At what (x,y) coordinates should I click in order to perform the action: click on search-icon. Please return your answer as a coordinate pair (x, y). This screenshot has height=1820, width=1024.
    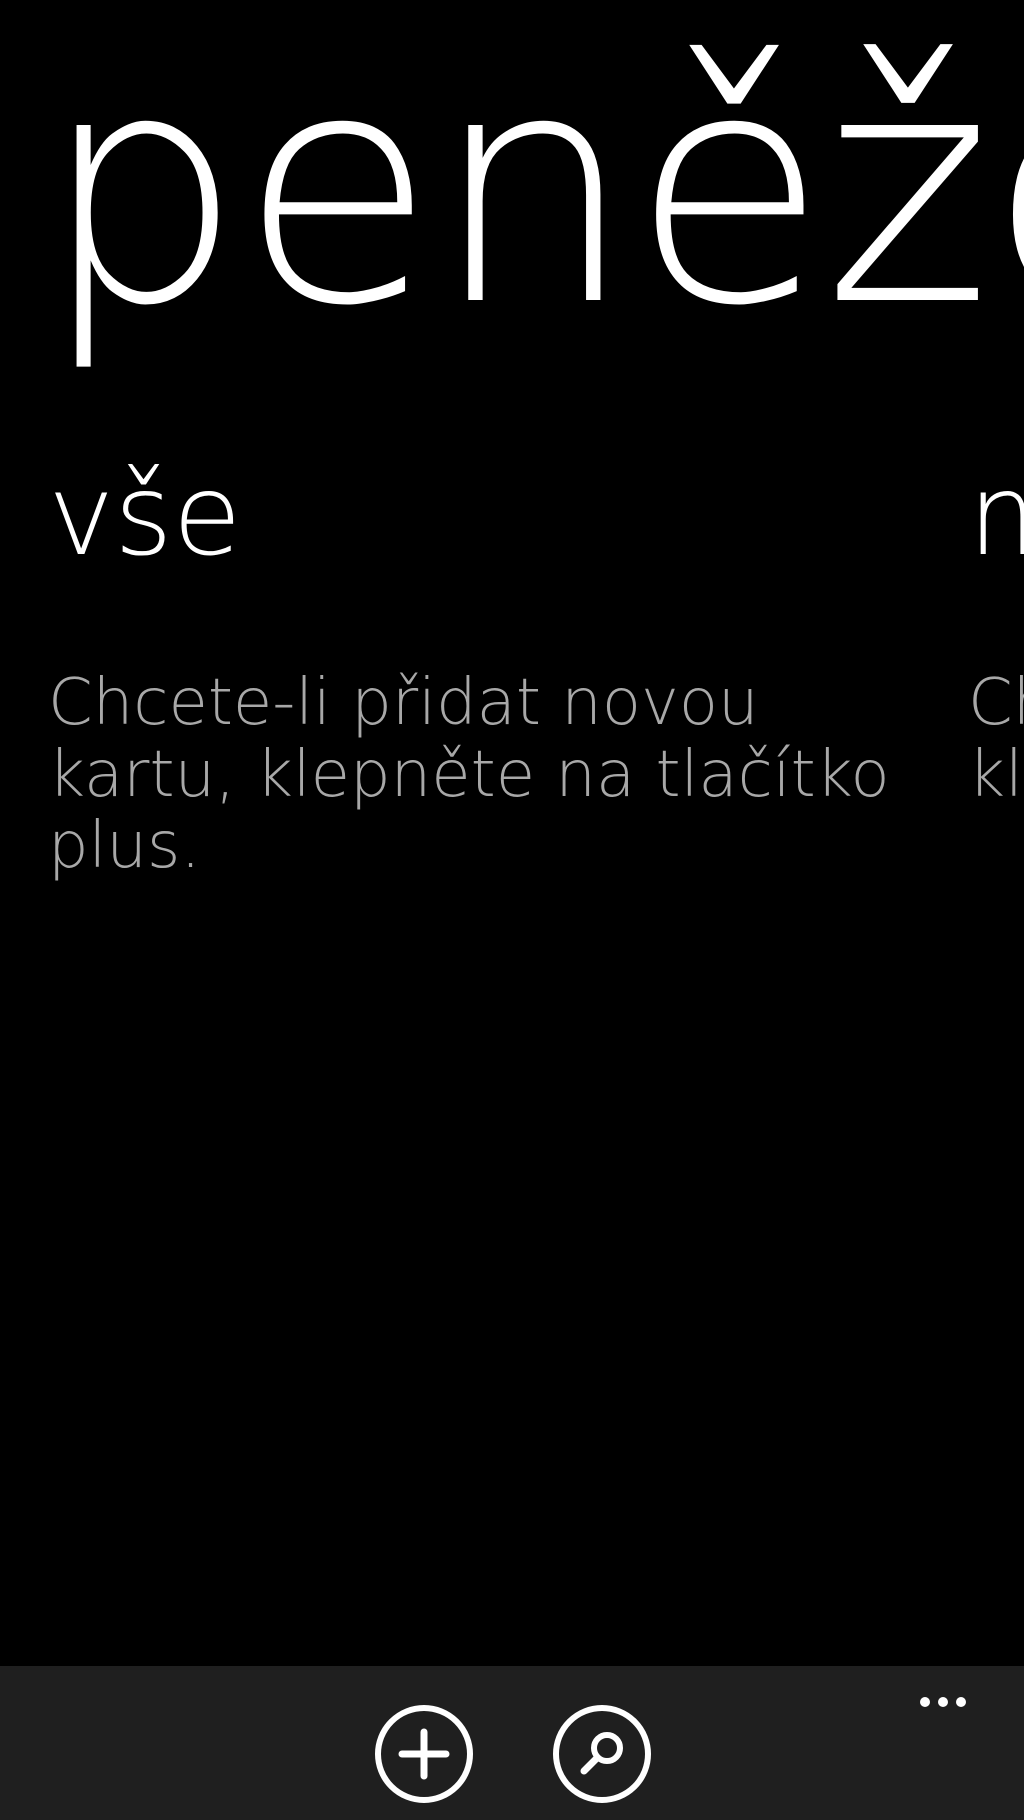
    Looking at the image, I should click on (602, 1754).